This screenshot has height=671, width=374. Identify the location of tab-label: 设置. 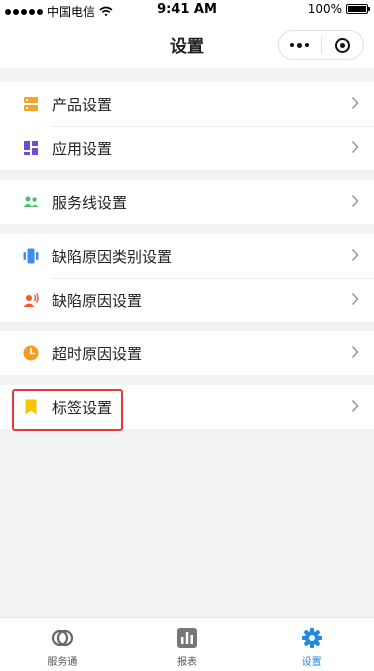
(311, 662).